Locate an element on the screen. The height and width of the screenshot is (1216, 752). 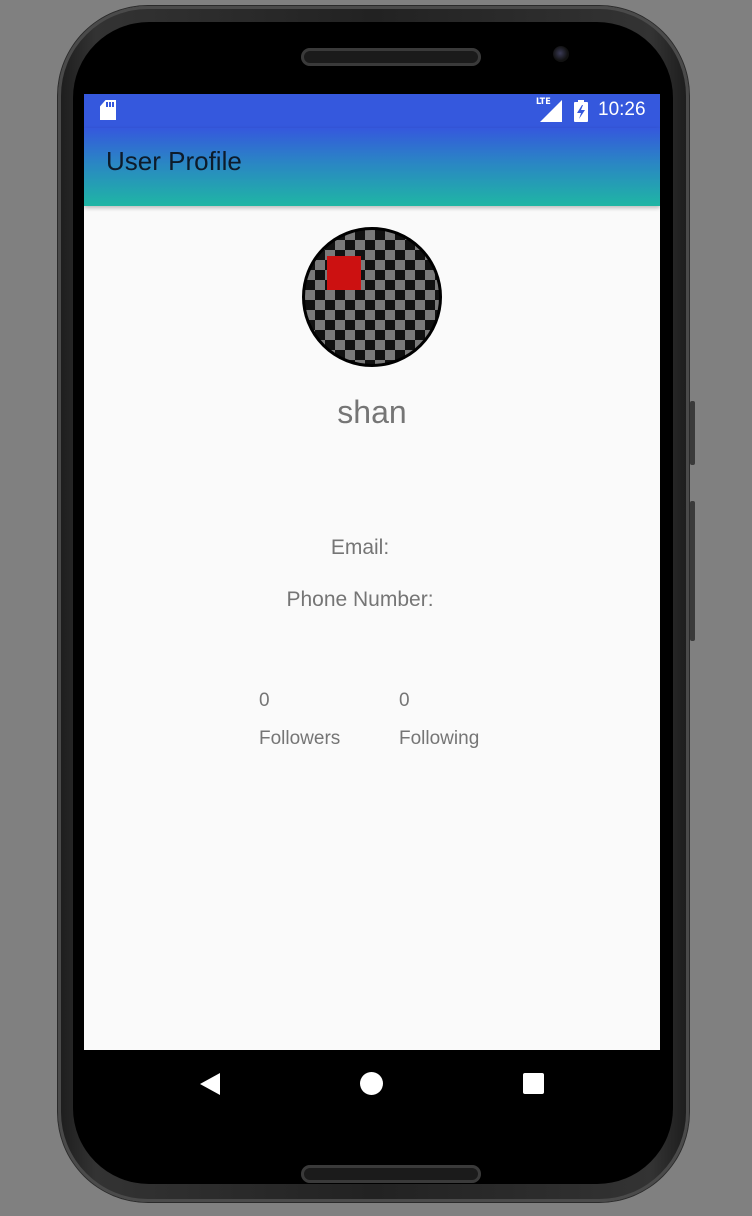
followers-count: 0 is located at coordinates (264, 700).